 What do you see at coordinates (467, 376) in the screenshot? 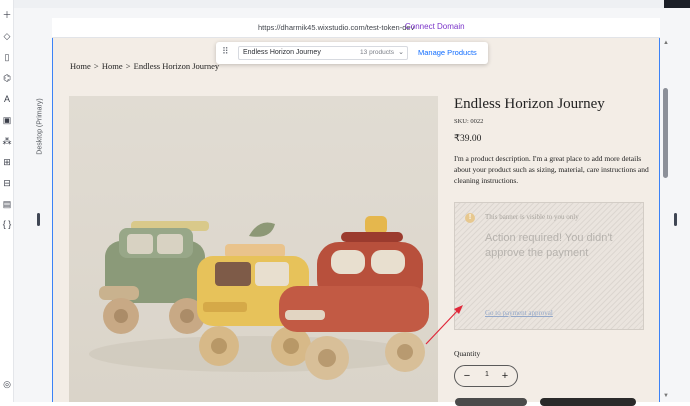
I see `decrement-button: −` at bounding box center [467, 376].